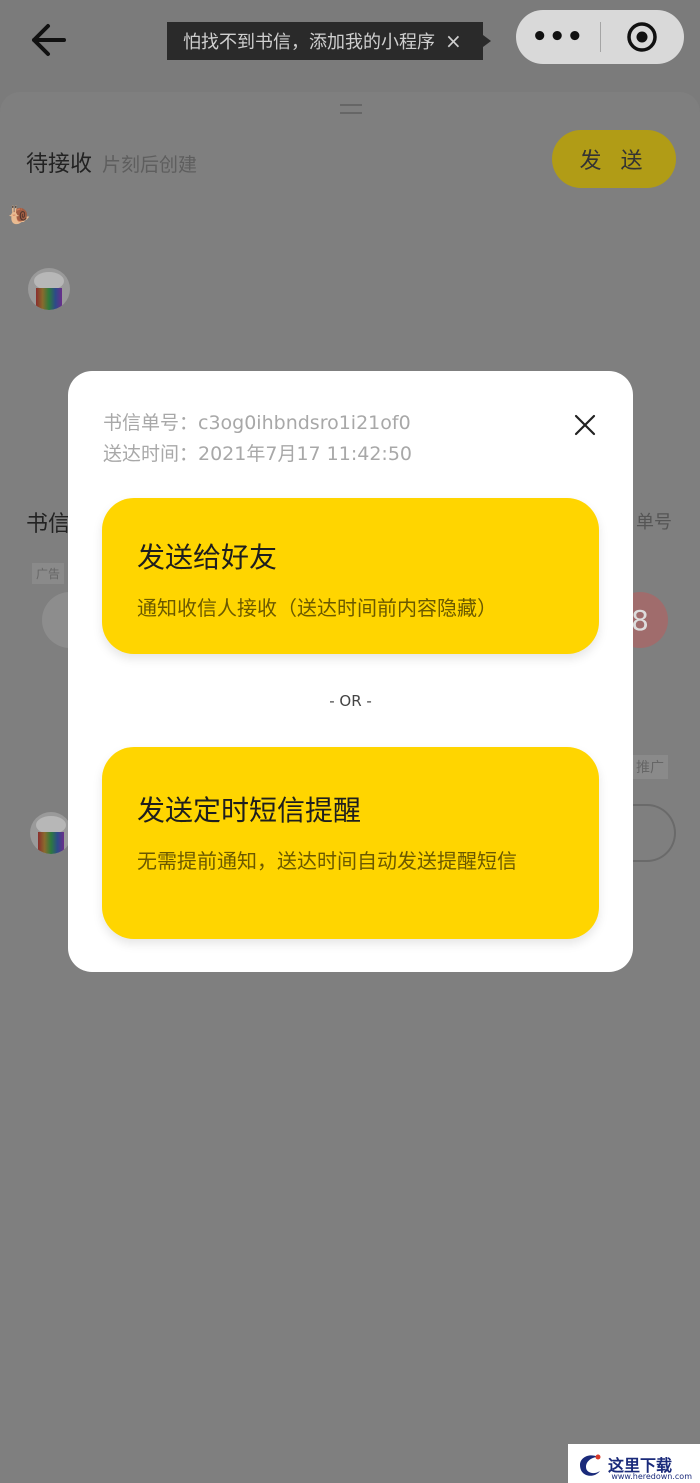  I want to click on send-to-friend-title: 发送给好友, so click(207, 557).